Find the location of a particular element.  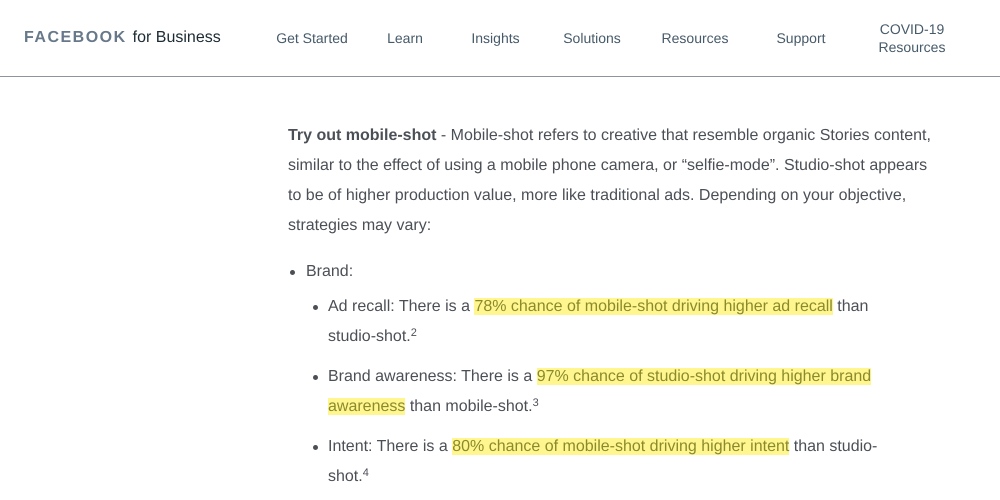

nav-link: Solutions is located at coordinates (592, 38).